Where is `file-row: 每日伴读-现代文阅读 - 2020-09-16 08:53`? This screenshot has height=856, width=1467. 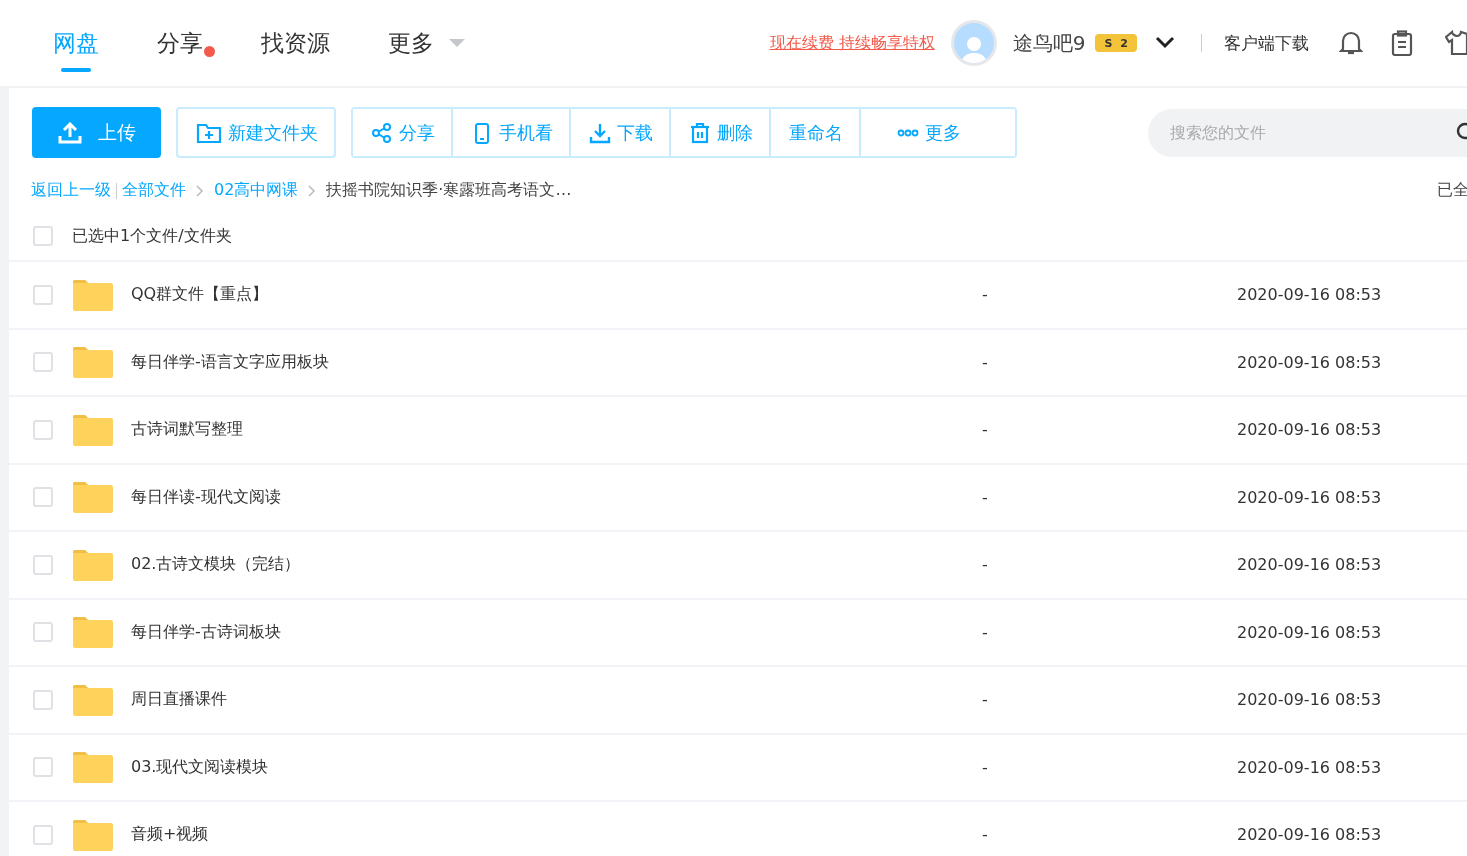 file-row: 每日伴读-现代文阅读 - 2020-09-16 08:53 is located at coordinates (738, 498).